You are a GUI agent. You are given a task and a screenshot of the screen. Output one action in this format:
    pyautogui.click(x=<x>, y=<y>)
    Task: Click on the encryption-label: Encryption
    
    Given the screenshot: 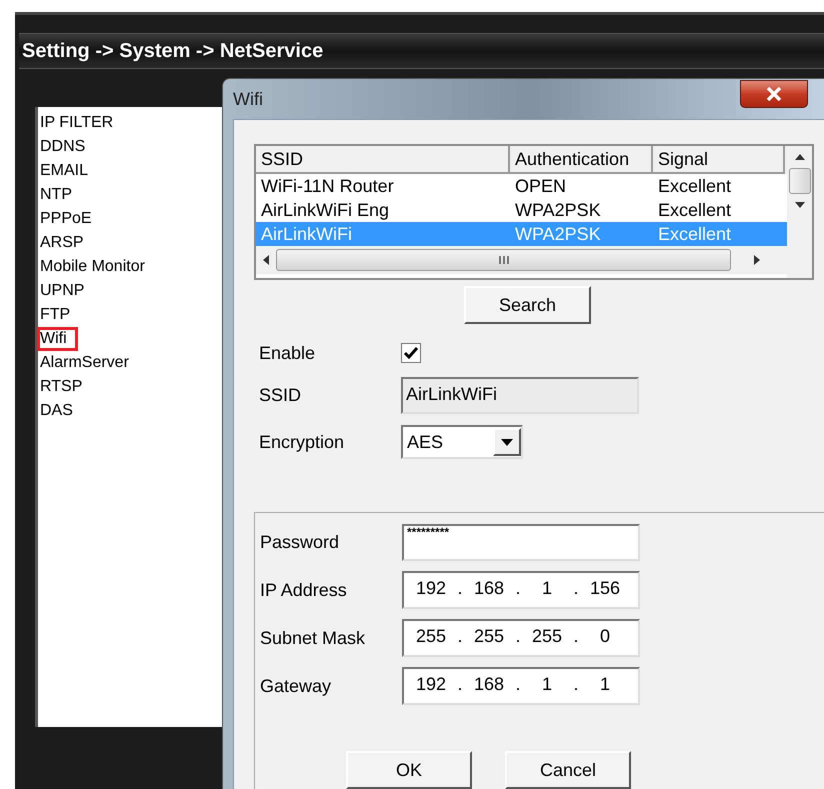 What is the action you would take?
    pyautogui.click(x=302, y=442)
    